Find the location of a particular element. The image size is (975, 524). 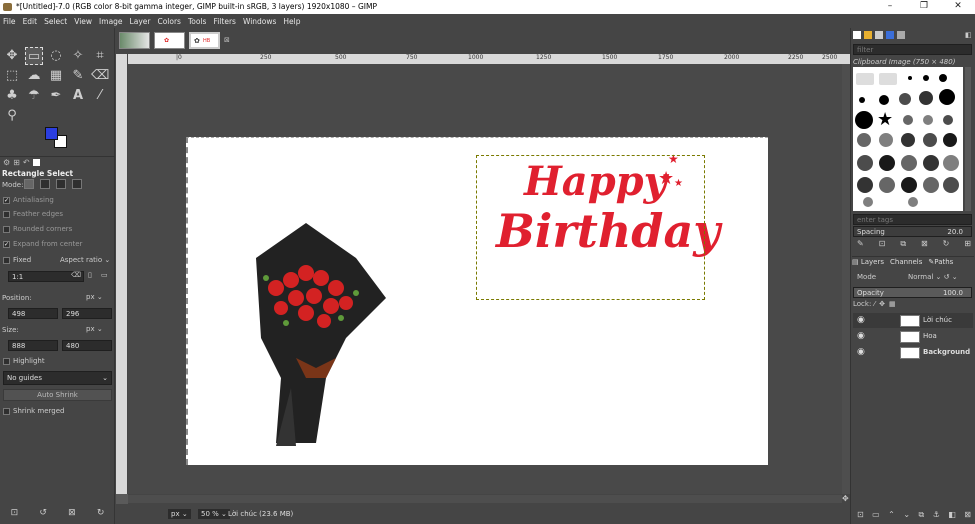

lock-icons: ⁄✥▦ is located at coordinates (887, 304).